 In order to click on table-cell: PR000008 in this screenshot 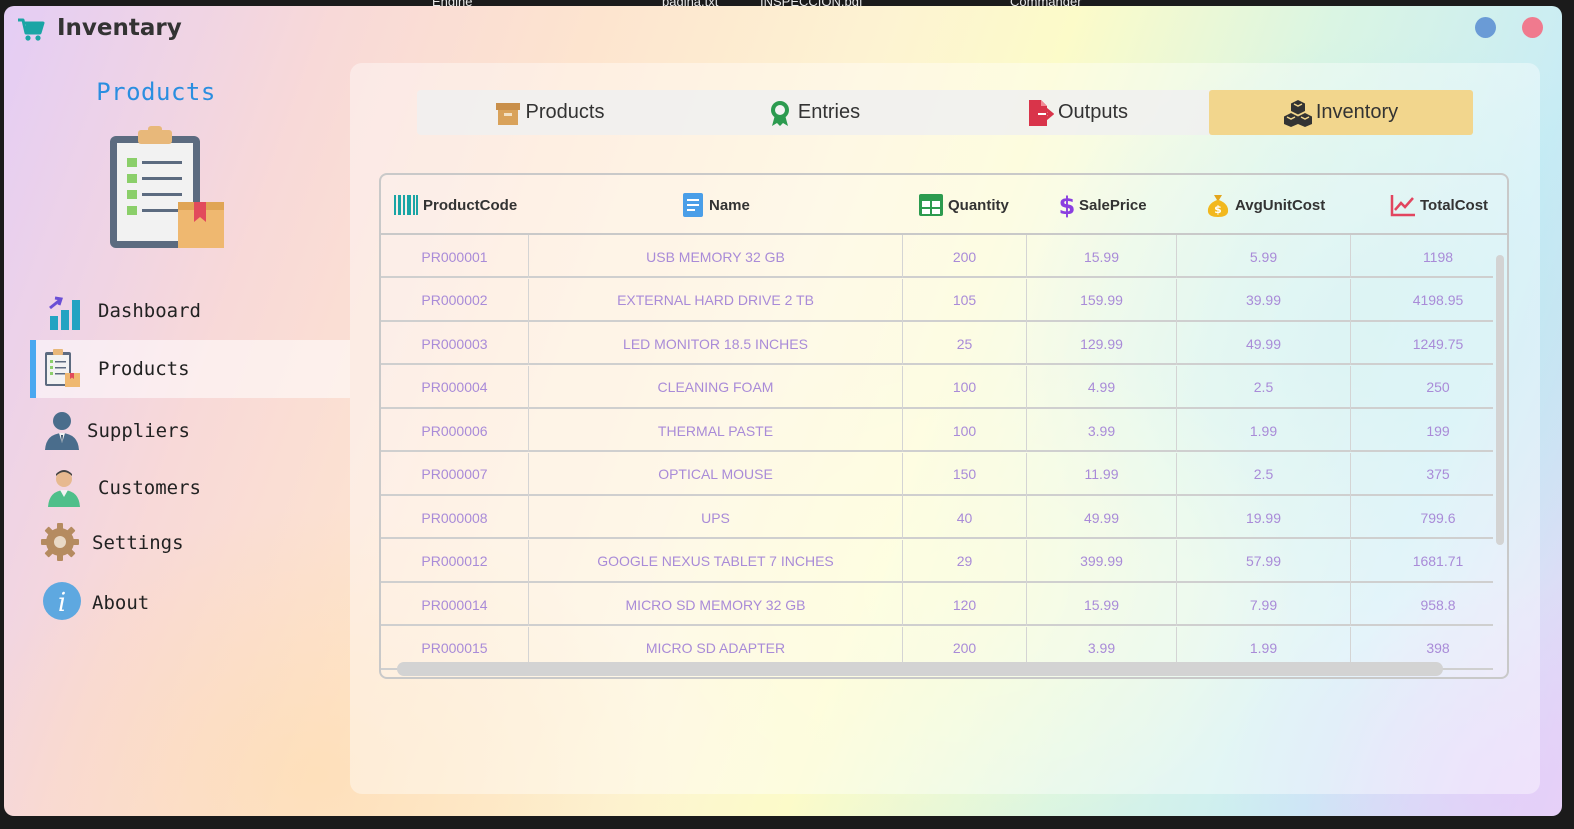, I will do `click(455, 517)`.